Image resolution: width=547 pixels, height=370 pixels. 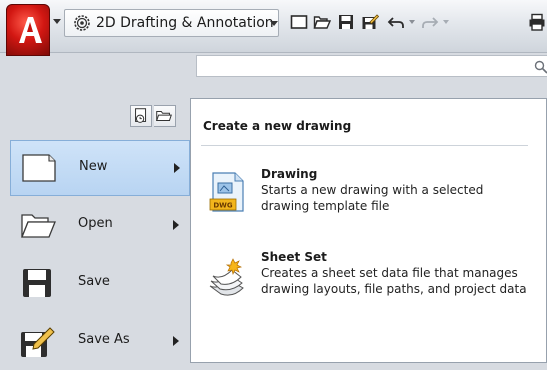 I want to click on save-command: Save, so click(x=100, y=284).